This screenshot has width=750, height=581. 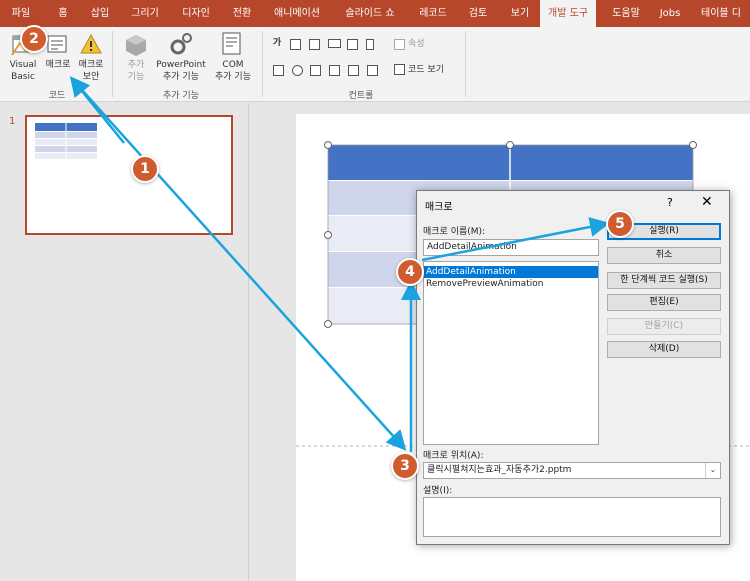 What do you see at coordinates (145, 169) in the screenshot?
I see `step-marker: 1` at bounding box center [145, 169].